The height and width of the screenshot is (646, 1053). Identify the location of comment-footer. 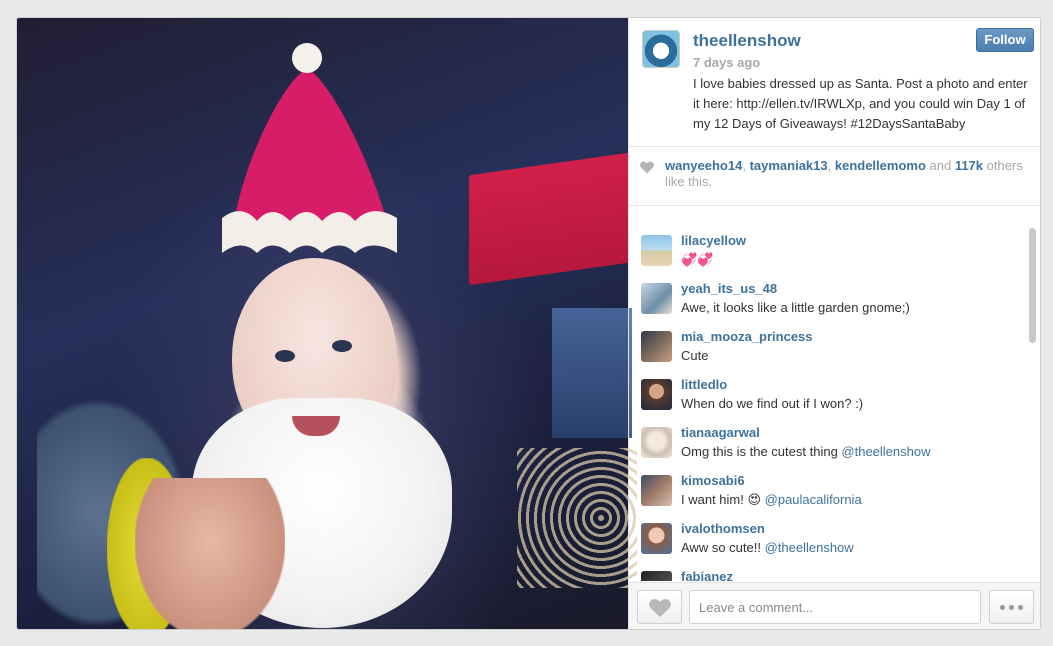
(834, 605).